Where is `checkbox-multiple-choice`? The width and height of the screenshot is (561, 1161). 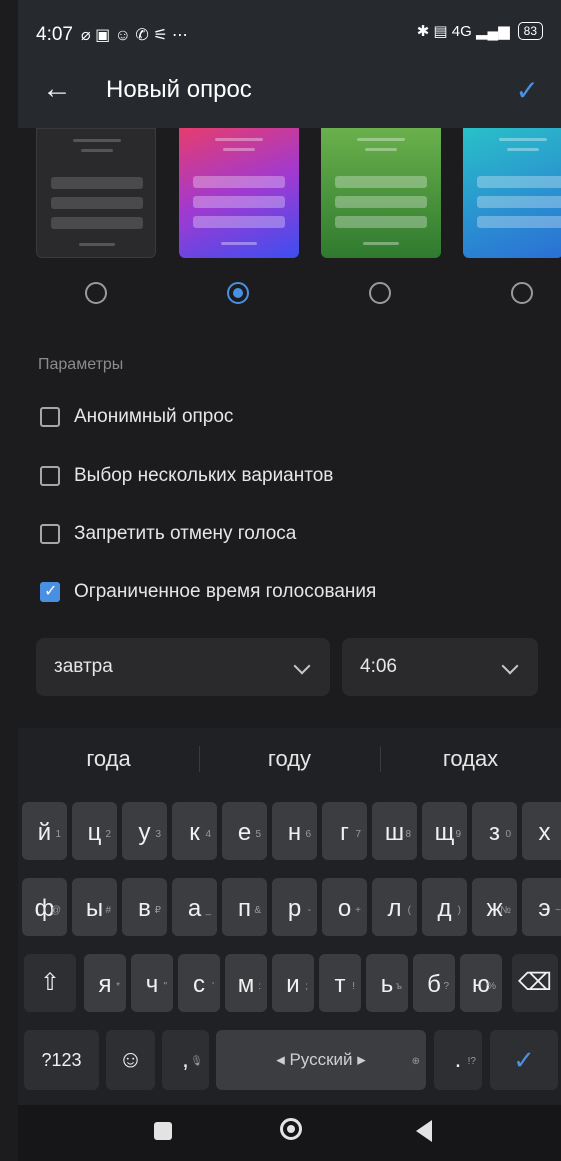
checkbox-multiple-choice is located at coordinates (50, 476).